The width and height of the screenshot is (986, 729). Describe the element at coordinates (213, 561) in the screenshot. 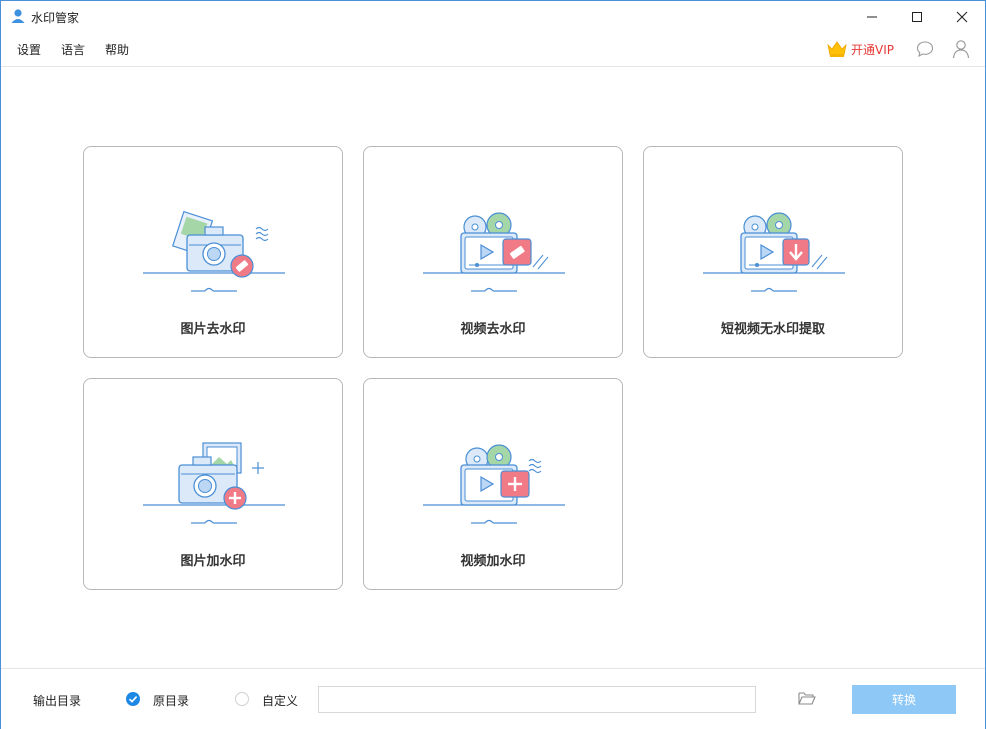

I see `card-label: 图片加水印` at that location.